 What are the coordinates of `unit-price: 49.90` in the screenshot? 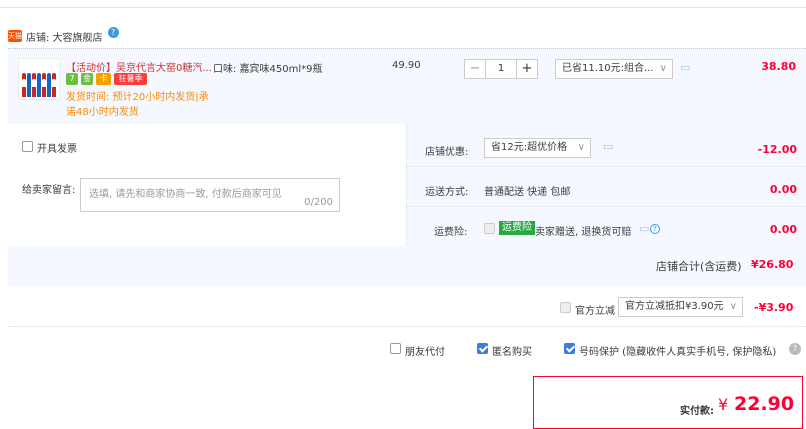 It's located at (406, 65).